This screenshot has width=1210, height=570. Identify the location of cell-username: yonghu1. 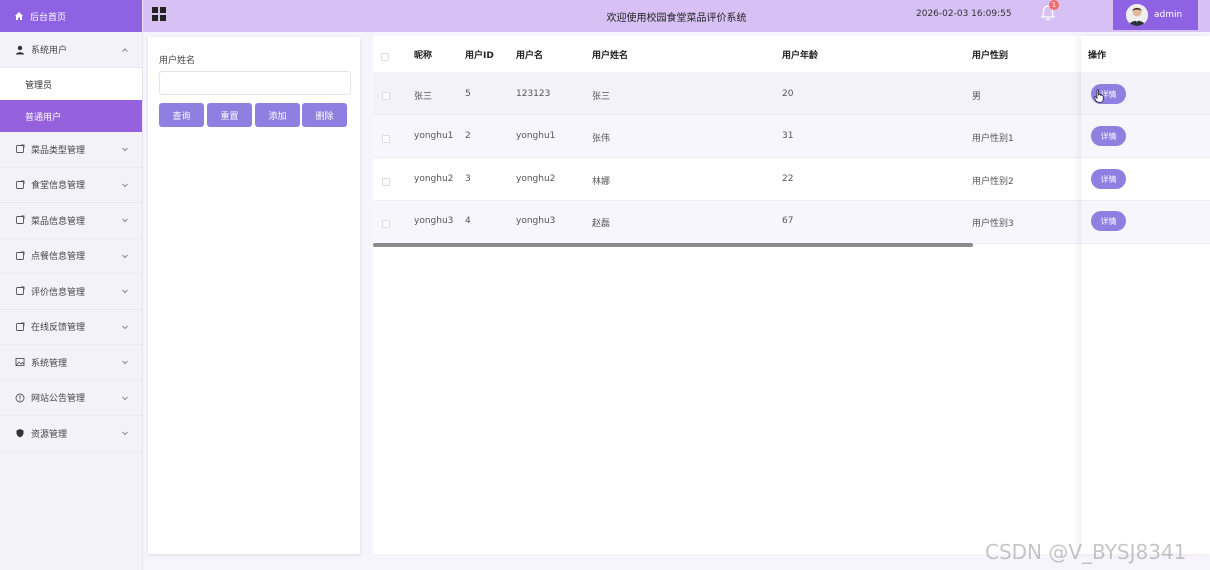
(536, 136).